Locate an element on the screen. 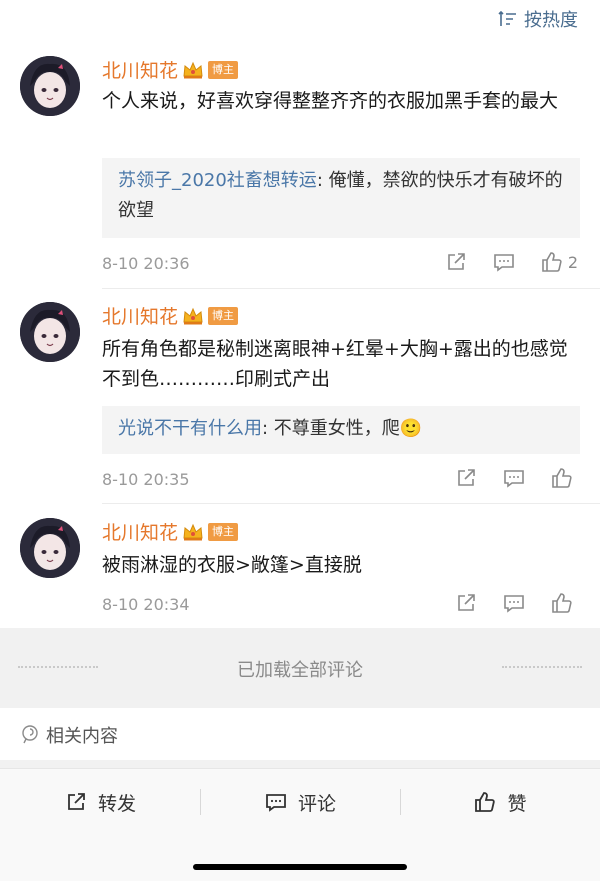  separator-band is located at coordinates (300, 764).